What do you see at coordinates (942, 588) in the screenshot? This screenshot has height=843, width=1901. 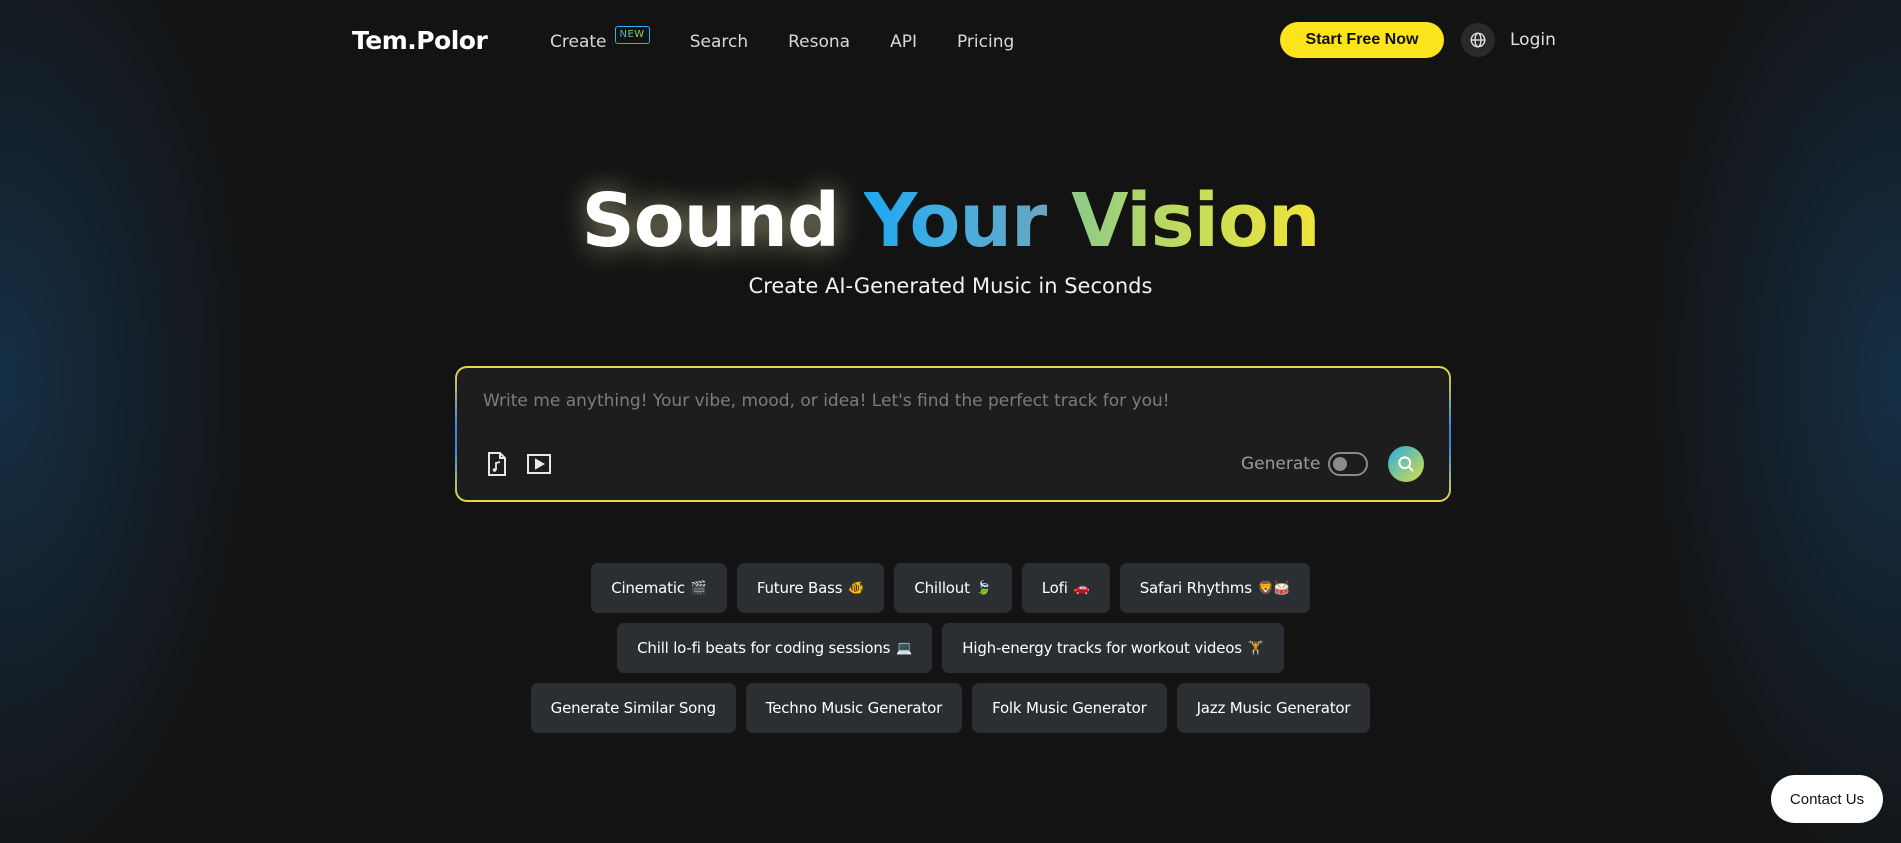 I see `chip-label: Chillout` at bounding box center [942, 588].